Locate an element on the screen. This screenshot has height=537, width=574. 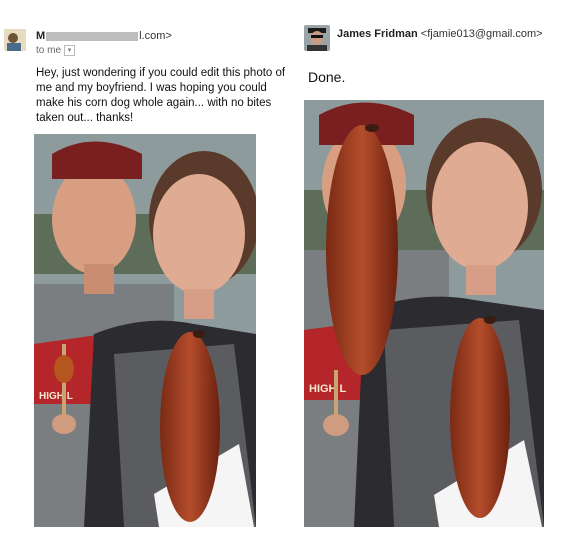
left-sender-email: l.com> is located at coordinates (155, 36).